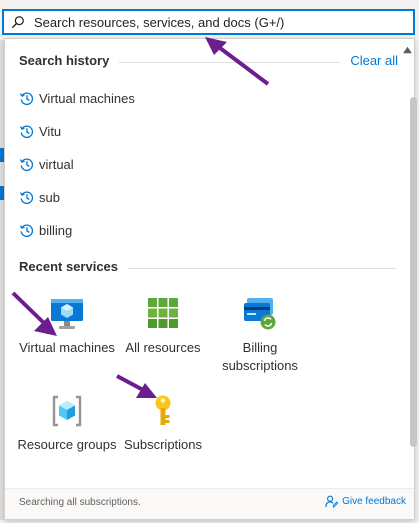 The image size is (419, 523). I want to click on search-icon, so click(17, 22).